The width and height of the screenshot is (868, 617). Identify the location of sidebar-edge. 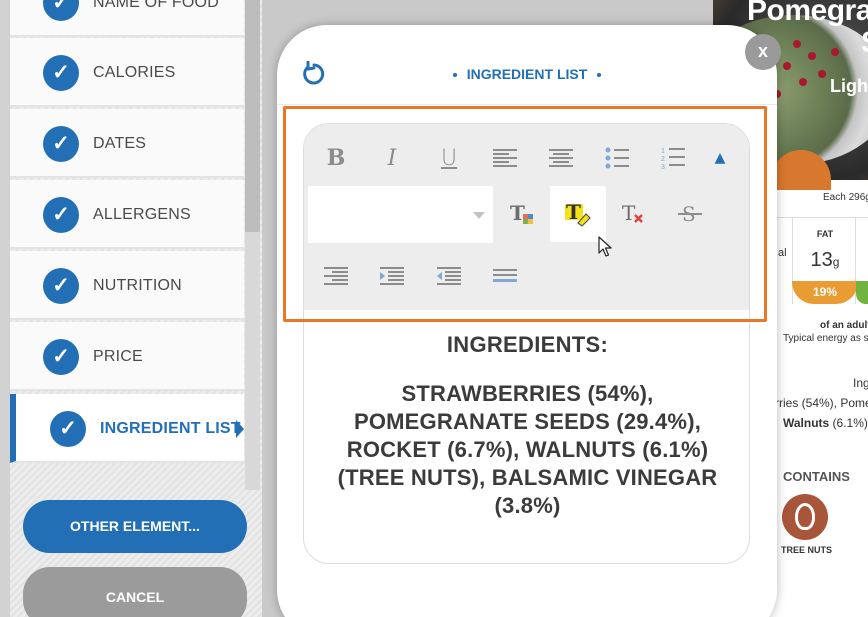
(5, 308).